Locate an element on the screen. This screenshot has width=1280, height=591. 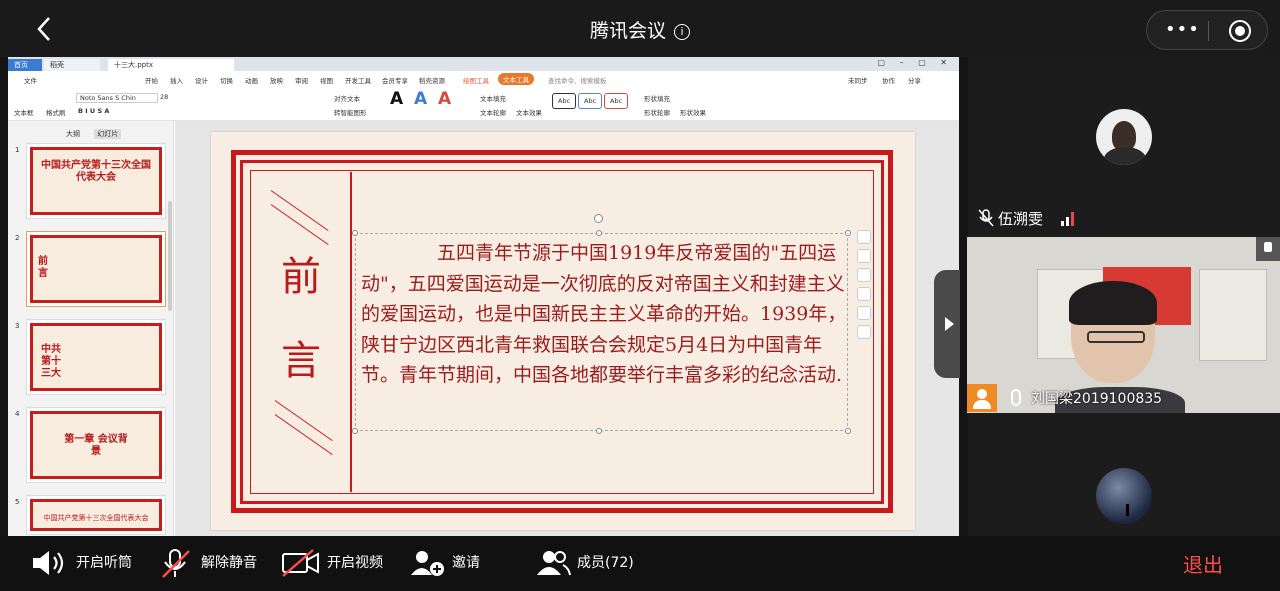
slide-thumb-2: 2 前言 is located at coordinates (90, 269).